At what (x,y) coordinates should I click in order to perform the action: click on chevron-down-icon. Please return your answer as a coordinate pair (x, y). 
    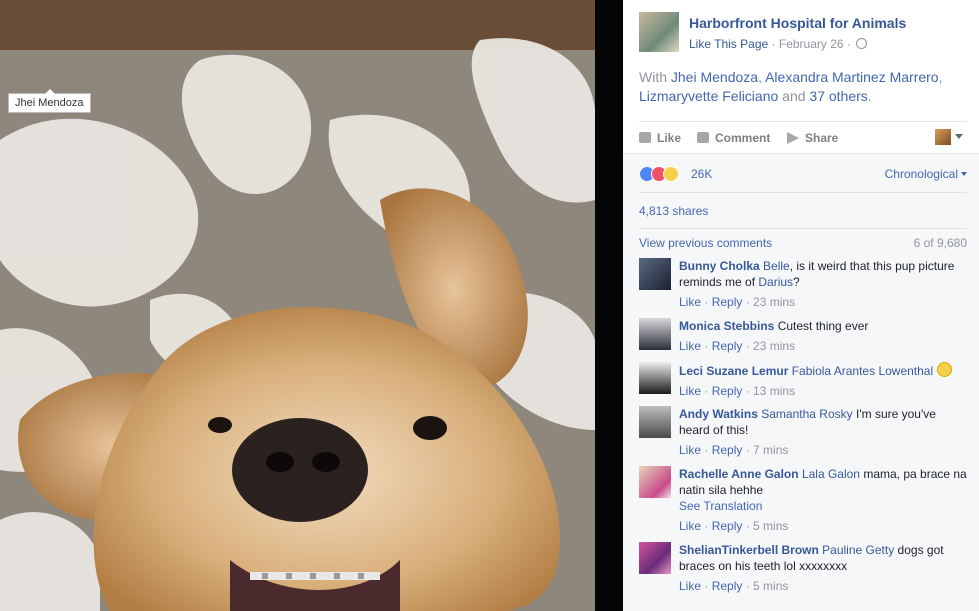
    Looking at the image, I should click on (959, 136).